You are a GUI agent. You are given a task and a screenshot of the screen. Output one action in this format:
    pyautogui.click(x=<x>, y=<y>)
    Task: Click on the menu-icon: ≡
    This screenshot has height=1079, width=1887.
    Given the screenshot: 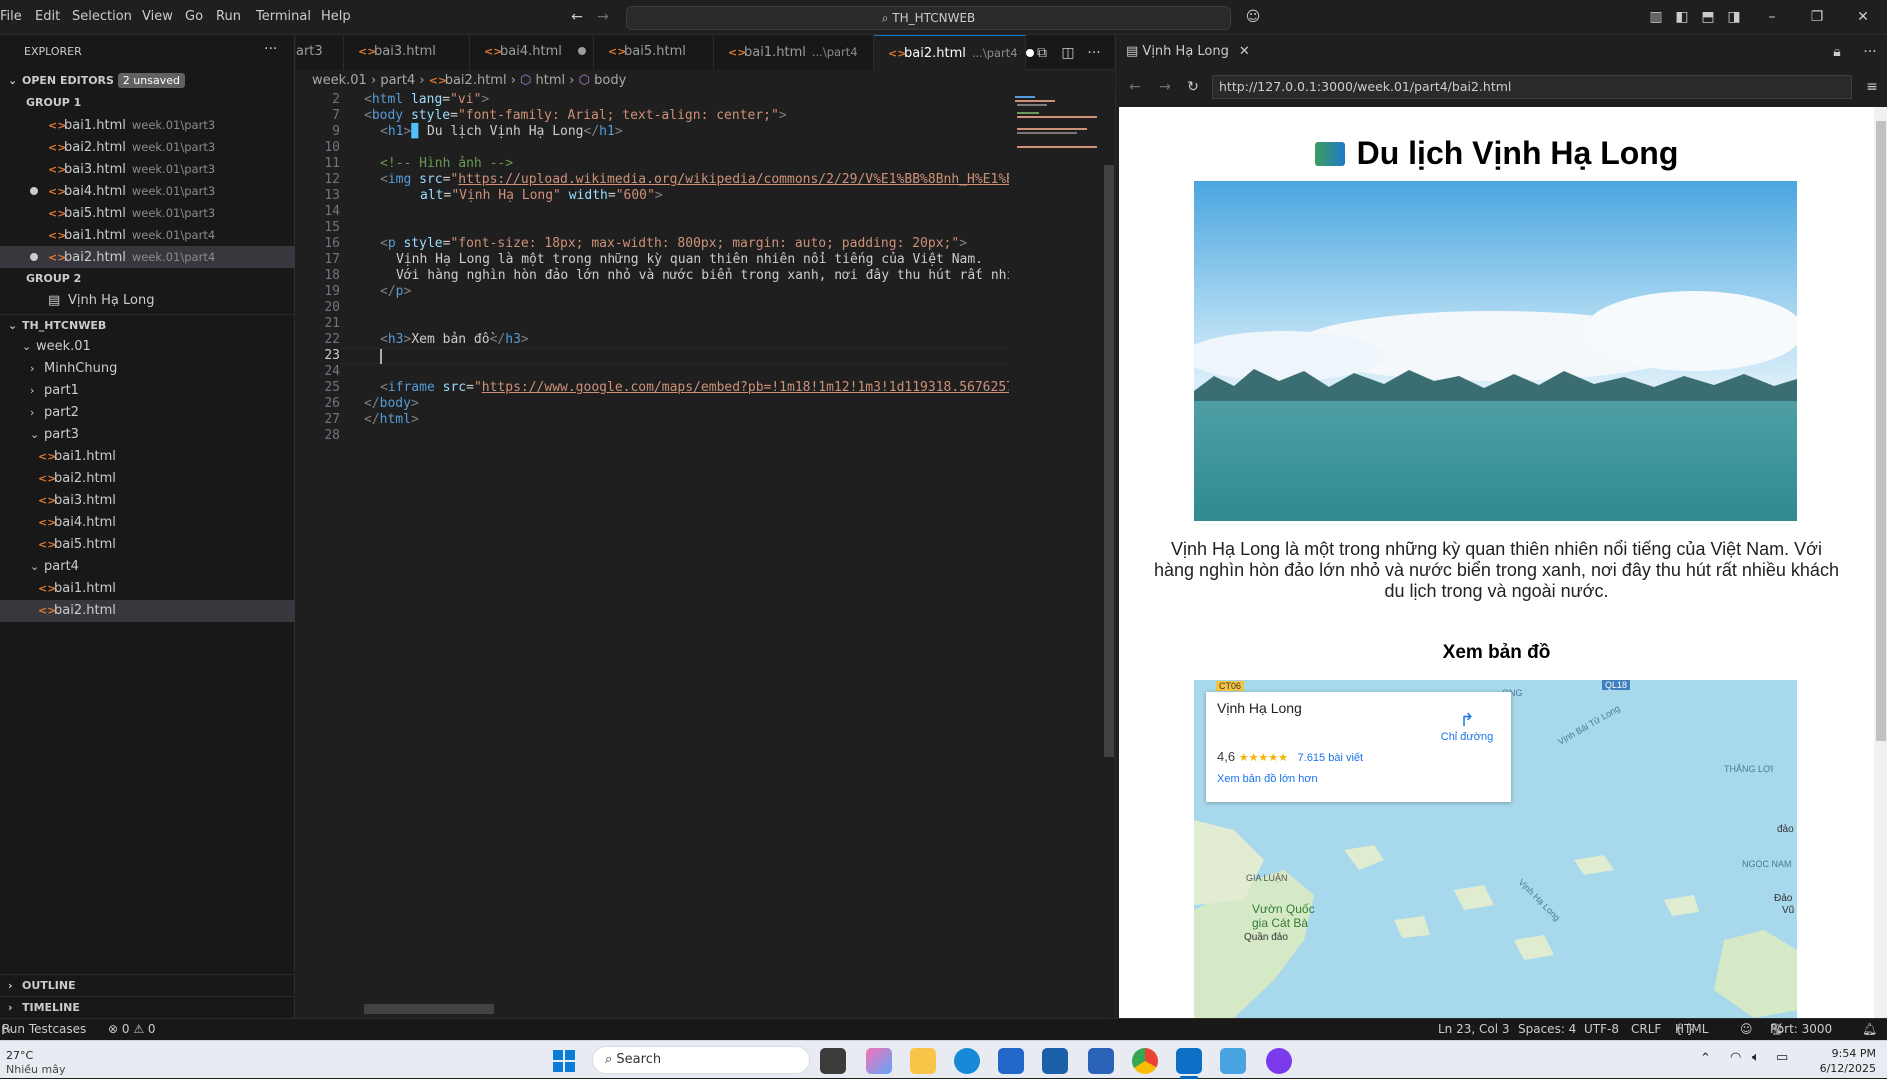 What is the action you would take?
    pyautogui.click(x=1872, y=87)
    